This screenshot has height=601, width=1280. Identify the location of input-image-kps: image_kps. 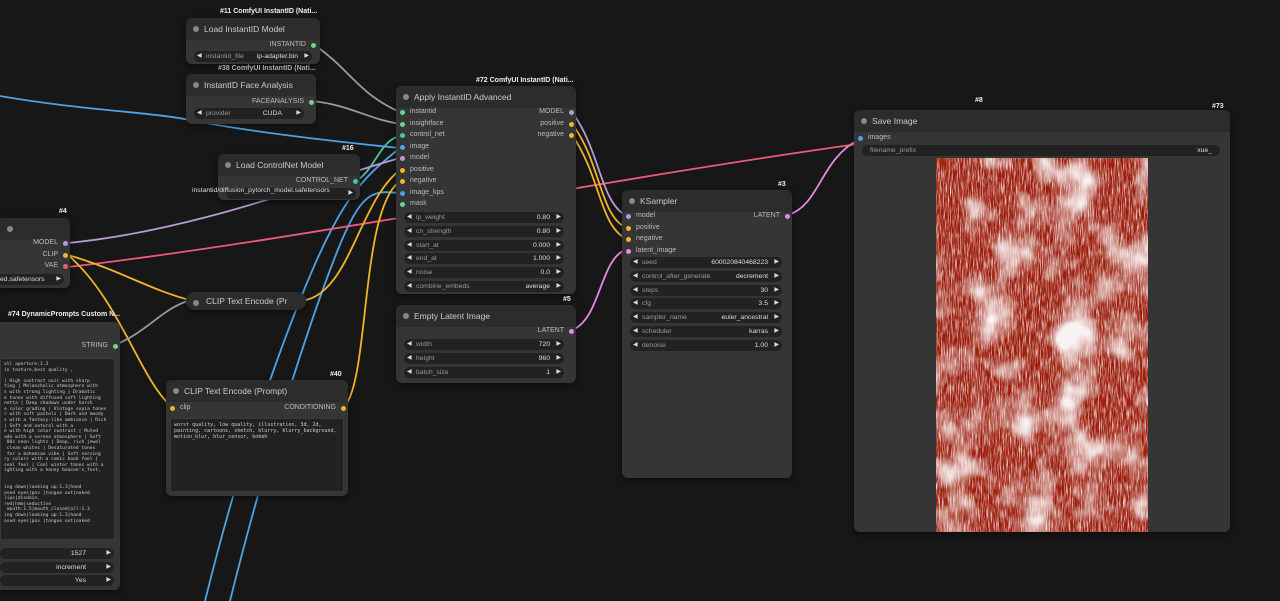
(422, 192).